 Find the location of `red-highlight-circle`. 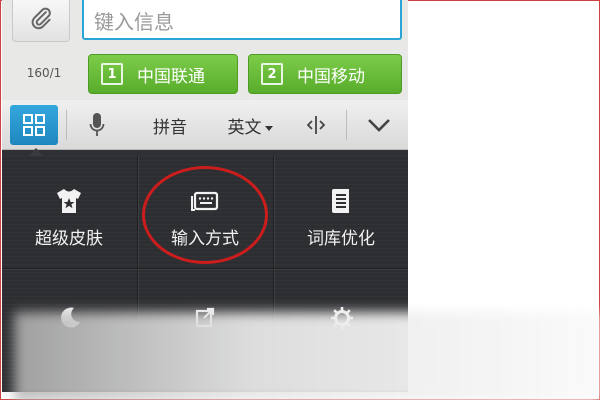

red-highlight-circle is located at coordinates (205, 215).